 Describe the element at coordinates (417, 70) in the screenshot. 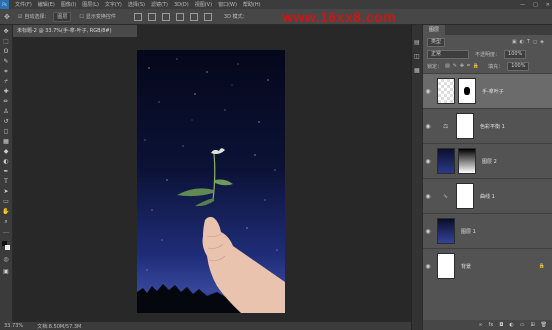

I see `swatches-panel-icon: ▦` at that location.